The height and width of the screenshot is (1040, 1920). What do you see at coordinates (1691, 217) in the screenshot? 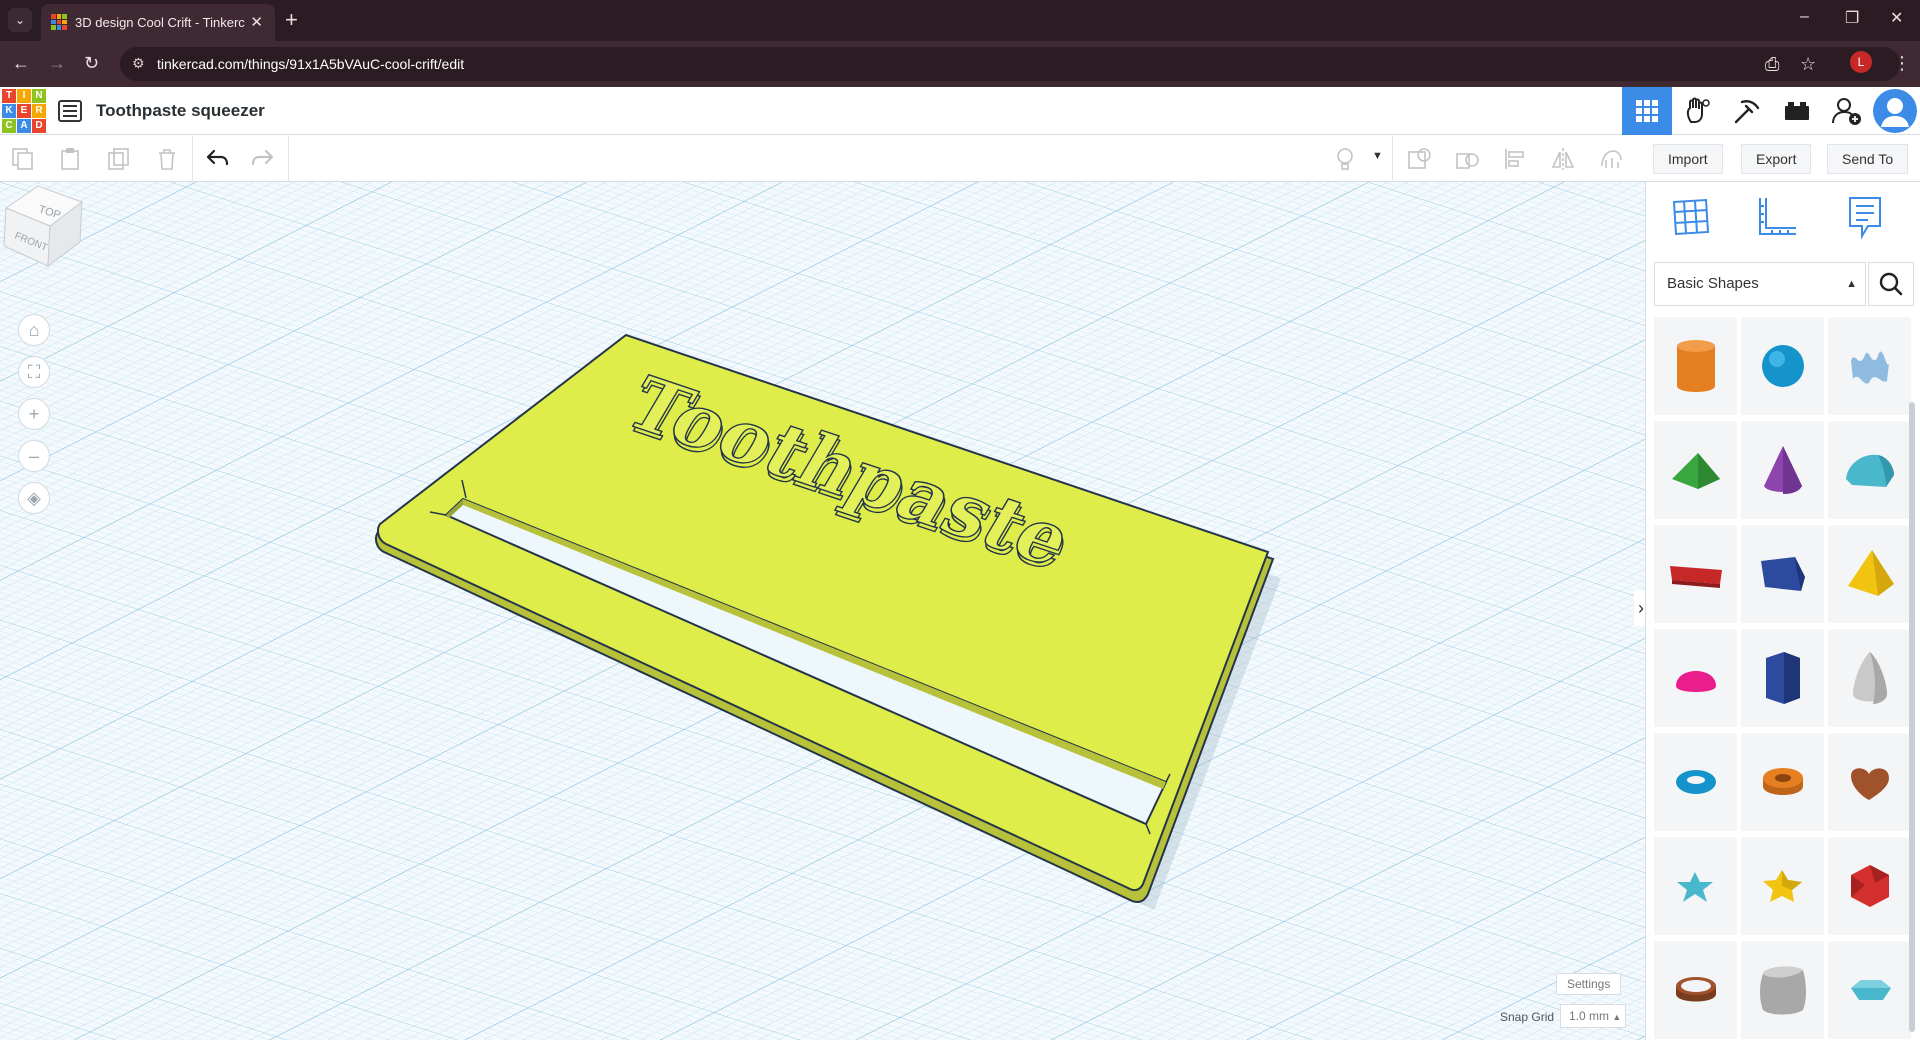
I see `workplane-grid-icon` at bounding box center [1691, 217].